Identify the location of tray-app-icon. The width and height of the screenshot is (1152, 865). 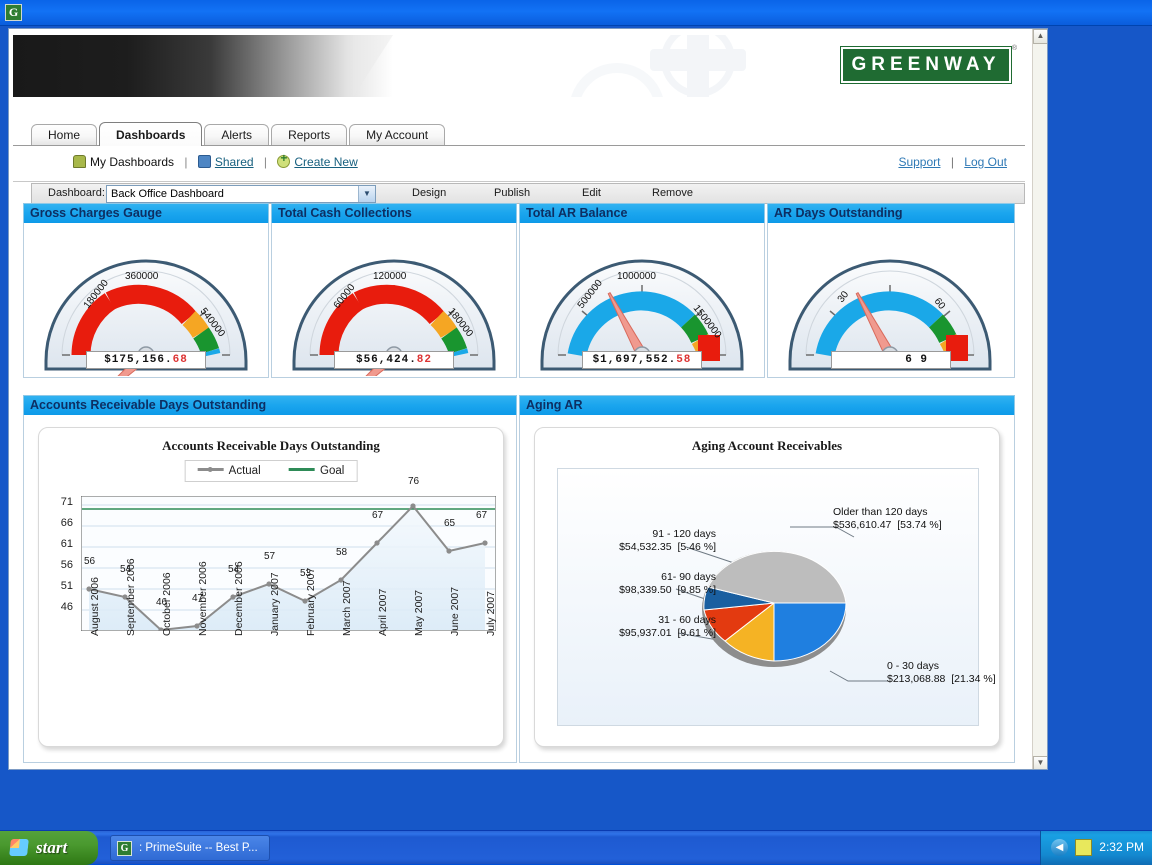
(1083, 847).